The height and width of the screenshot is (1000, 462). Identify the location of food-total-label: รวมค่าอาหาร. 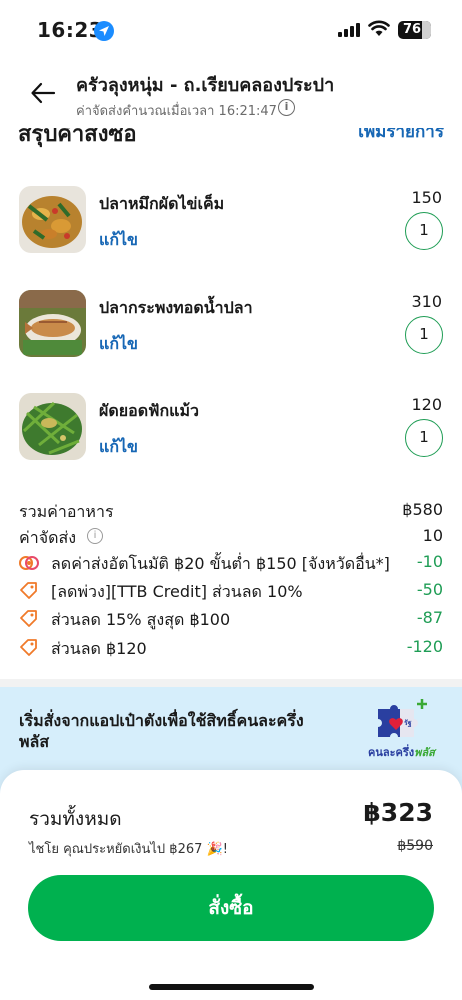
(66, 511).